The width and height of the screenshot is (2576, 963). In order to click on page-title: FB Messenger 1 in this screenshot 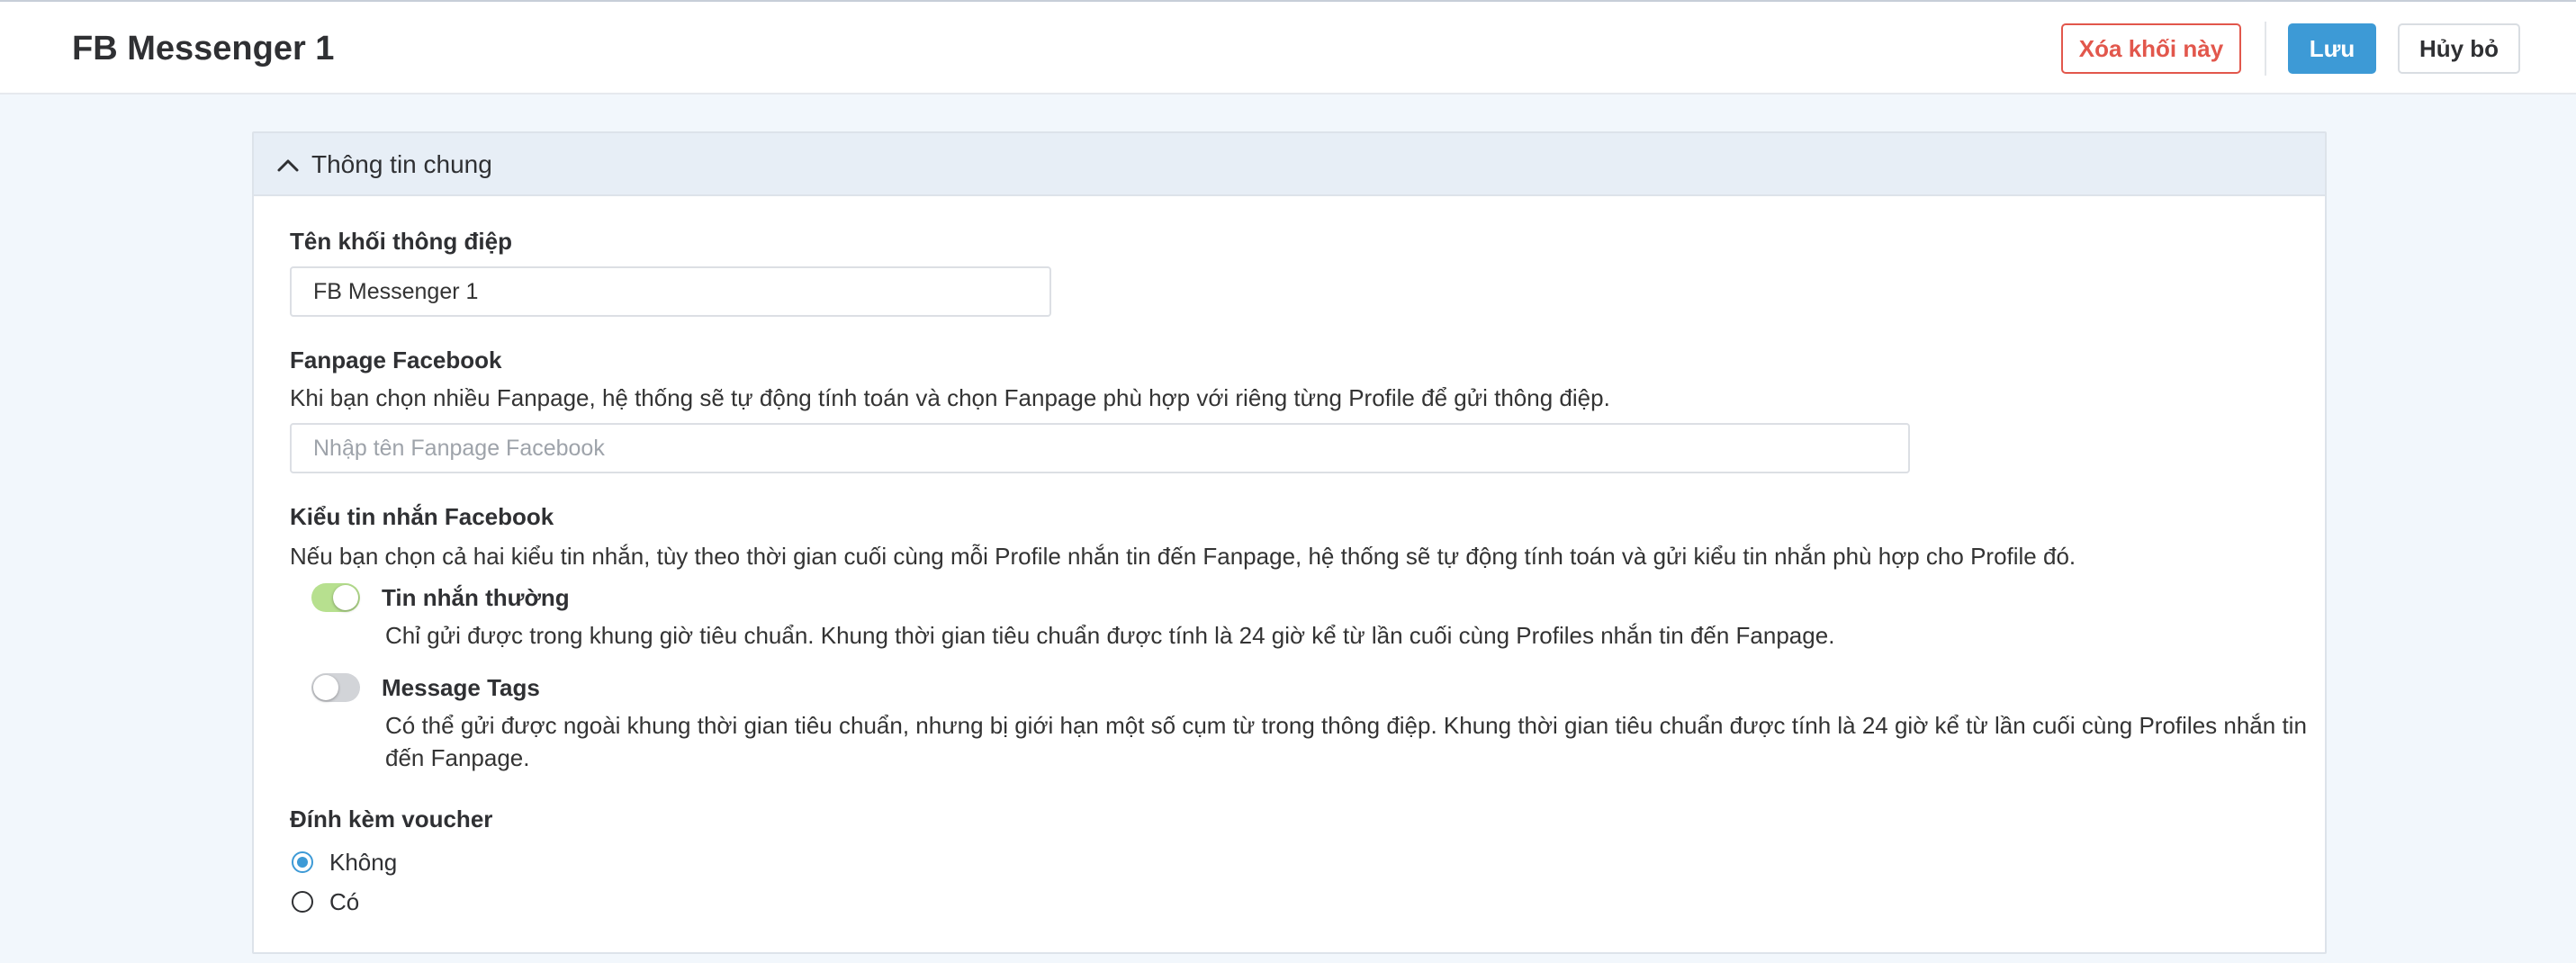, I will do `click(203, 49)`.